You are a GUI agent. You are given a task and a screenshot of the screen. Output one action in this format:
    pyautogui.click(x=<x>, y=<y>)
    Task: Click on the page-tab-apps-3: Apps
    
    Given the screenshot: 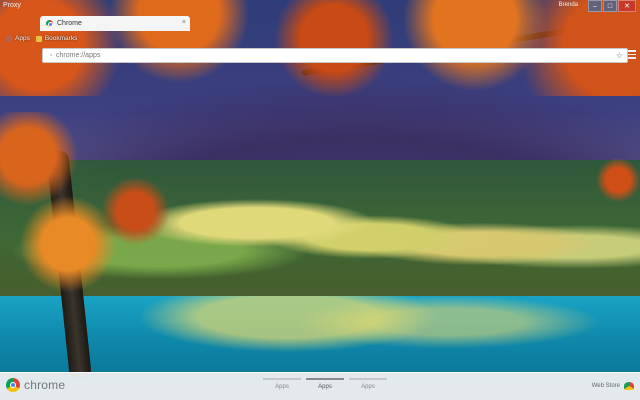 What is the action you would take?
    pyautogui.click(x=368, y=386)
    